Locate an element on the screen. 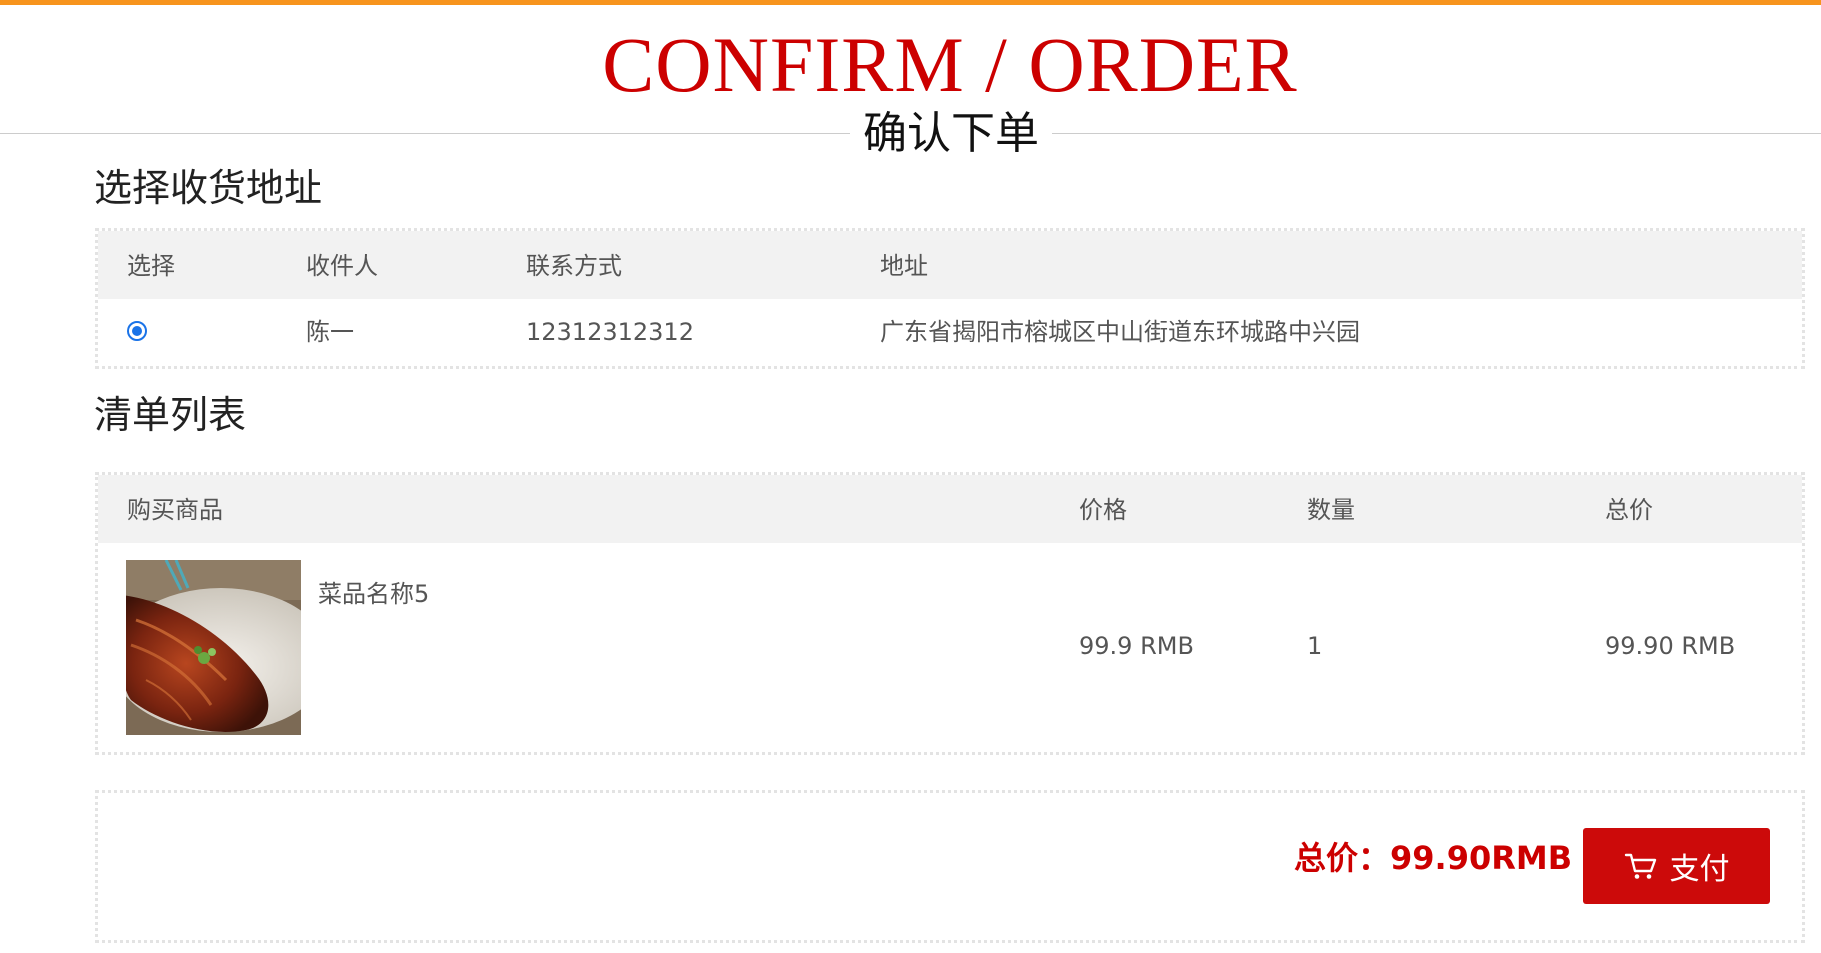 The height and width of the screenshot is (953, 1821). product-subtotal: 99.90 RMB is located at coordinates (1670, 646).